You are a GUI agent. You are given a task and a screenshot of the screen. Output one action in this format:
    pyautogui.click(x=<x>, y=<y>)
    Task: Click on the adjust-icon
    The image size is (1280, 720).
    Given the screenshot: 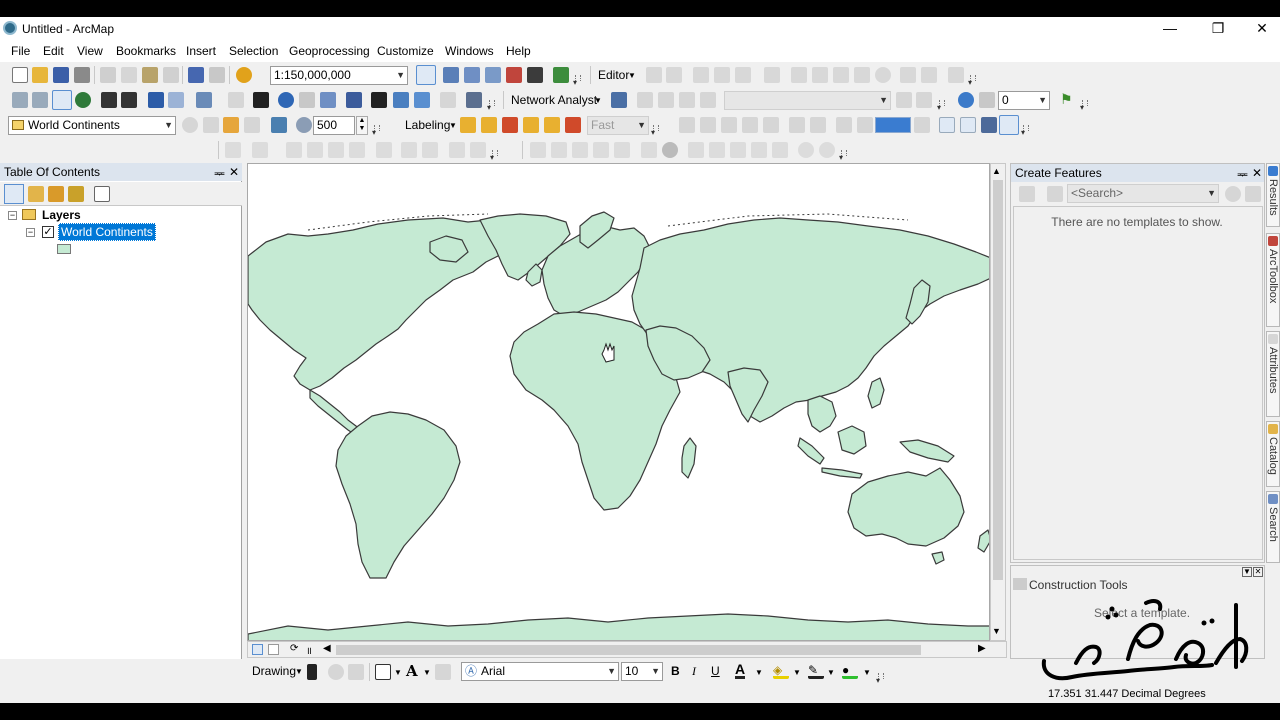 What is the action you would take?
    pyautogui.click(x=827, y=150)
    